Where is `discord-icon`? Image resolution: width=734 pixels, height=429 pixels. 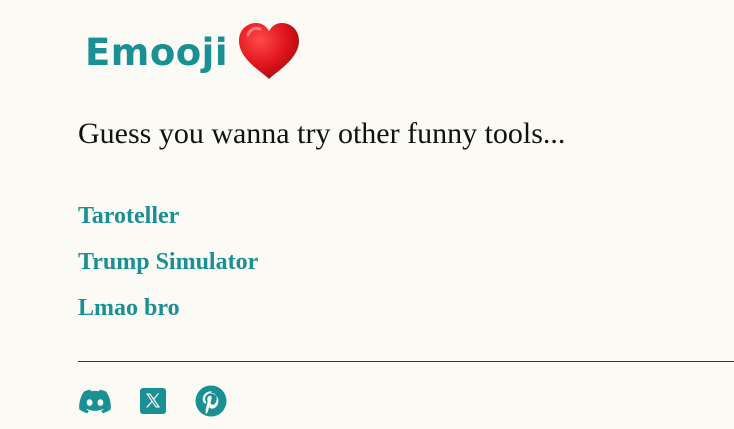 discord-icon is located at coordinates (95, 401).